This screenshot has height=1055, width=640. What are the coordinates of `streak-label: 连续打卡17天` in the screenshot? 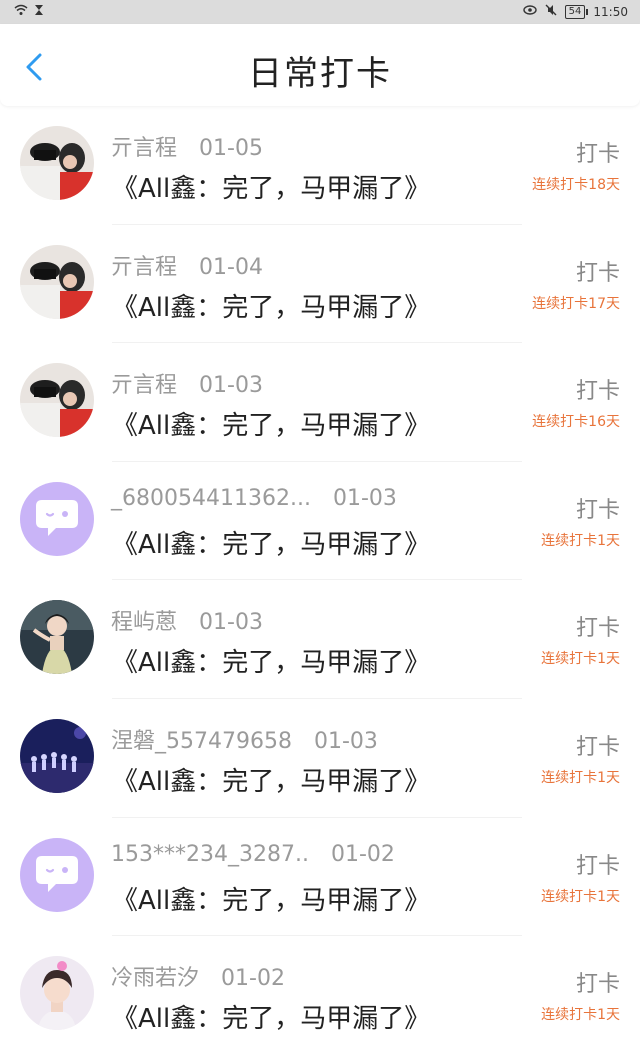 It's located at (576, 303).